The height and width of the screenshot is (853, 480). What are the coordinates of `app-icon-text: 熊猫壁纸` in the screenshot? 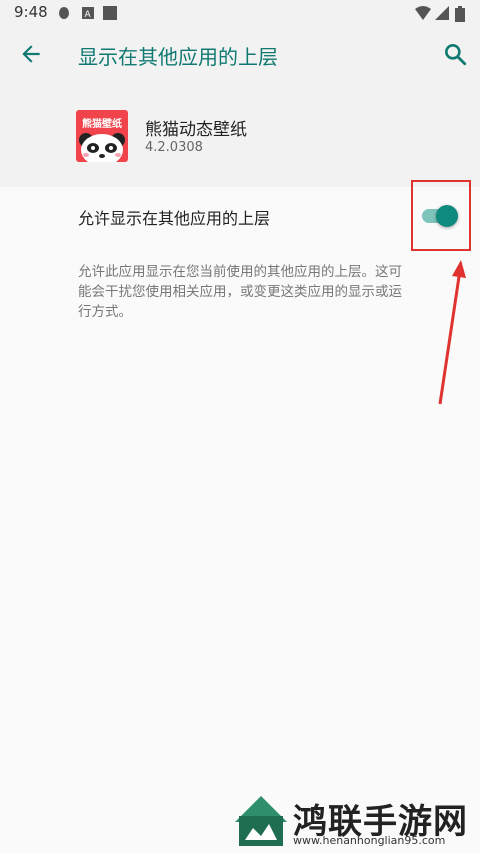 It's located at (102, 123).